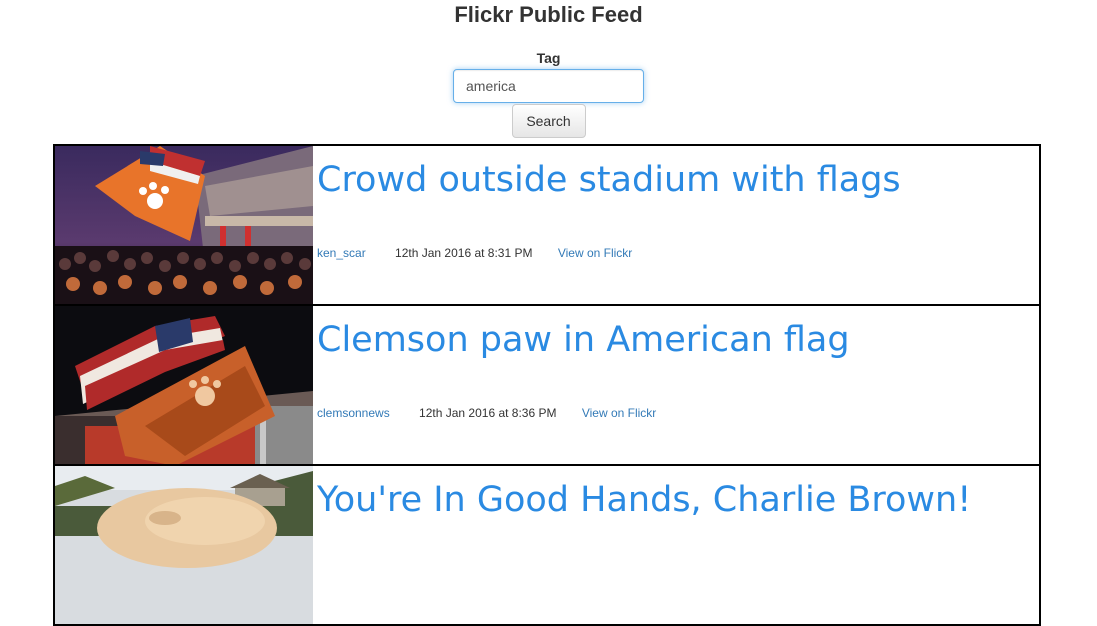 The width and height of the screenshot is (1097, 626). What do you see at coordinates (464, 253) in the screenshot?
I see `published-date: 12th Jan 2016 at 8:31 PM` at bounding box center [464, 253].